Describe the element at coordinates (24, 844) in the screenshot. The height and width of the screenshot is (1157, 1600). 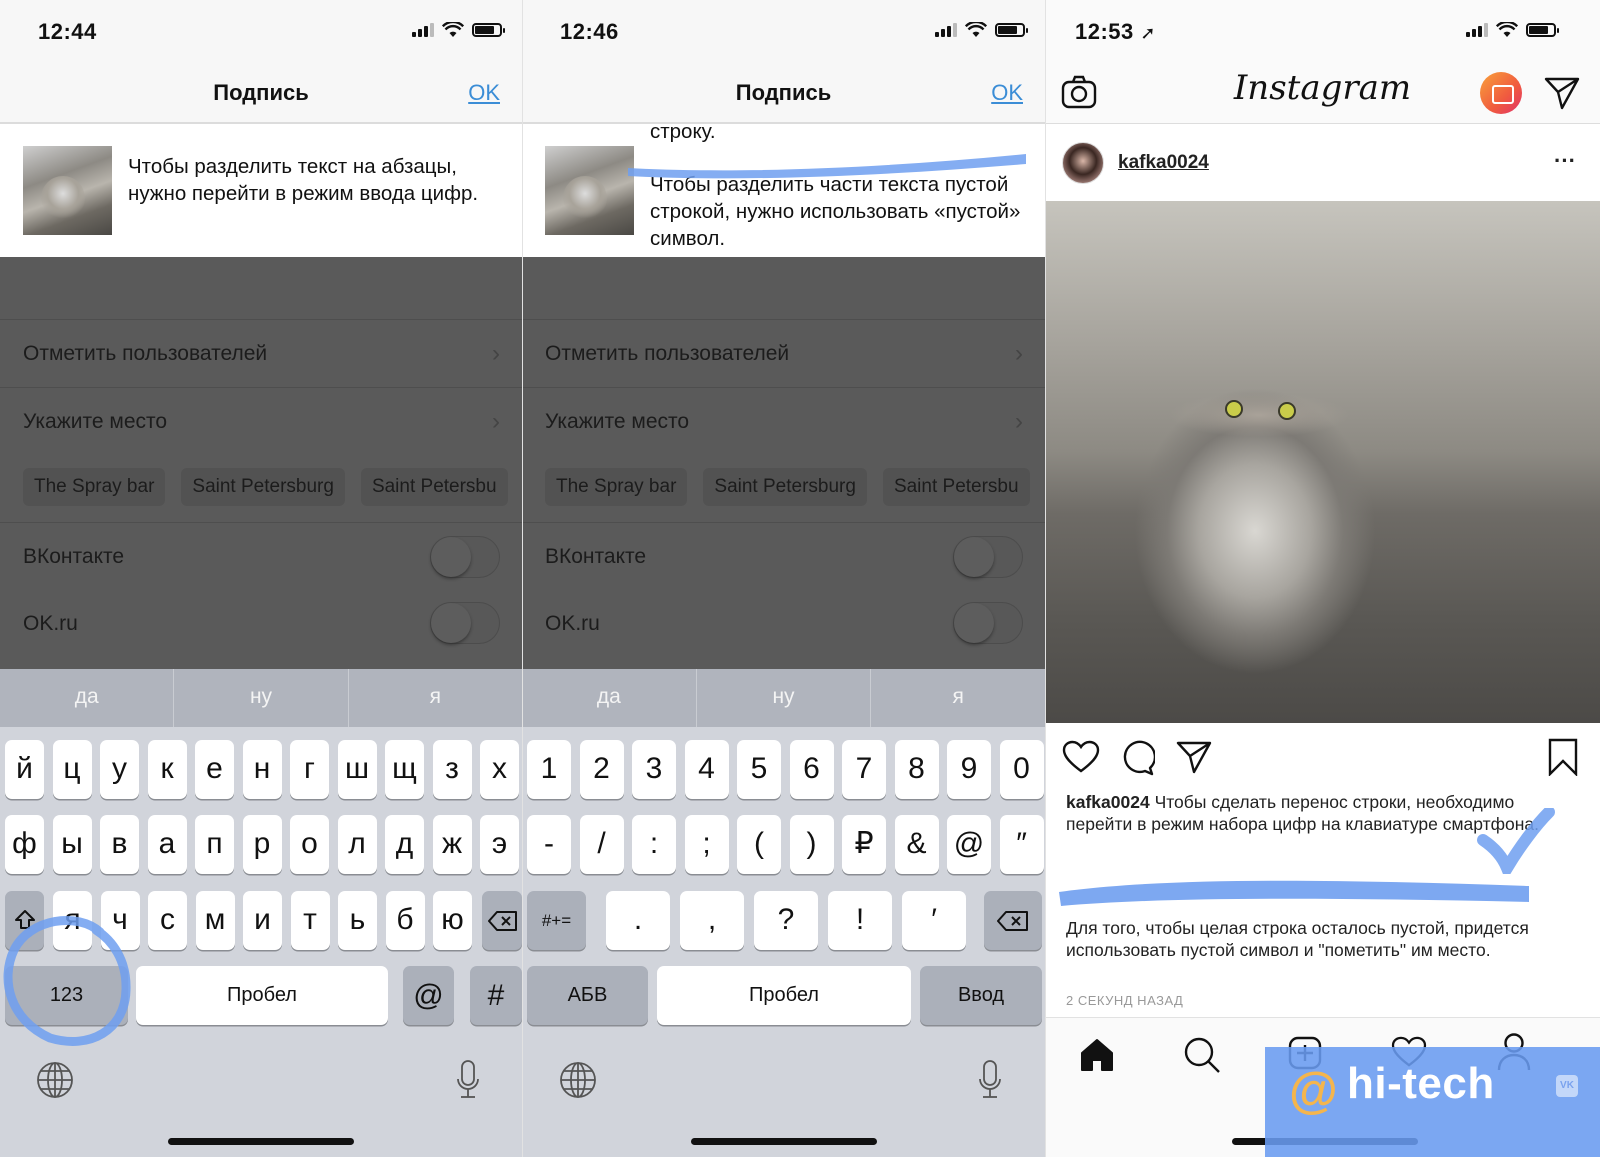
I see `key: ф` at that location.